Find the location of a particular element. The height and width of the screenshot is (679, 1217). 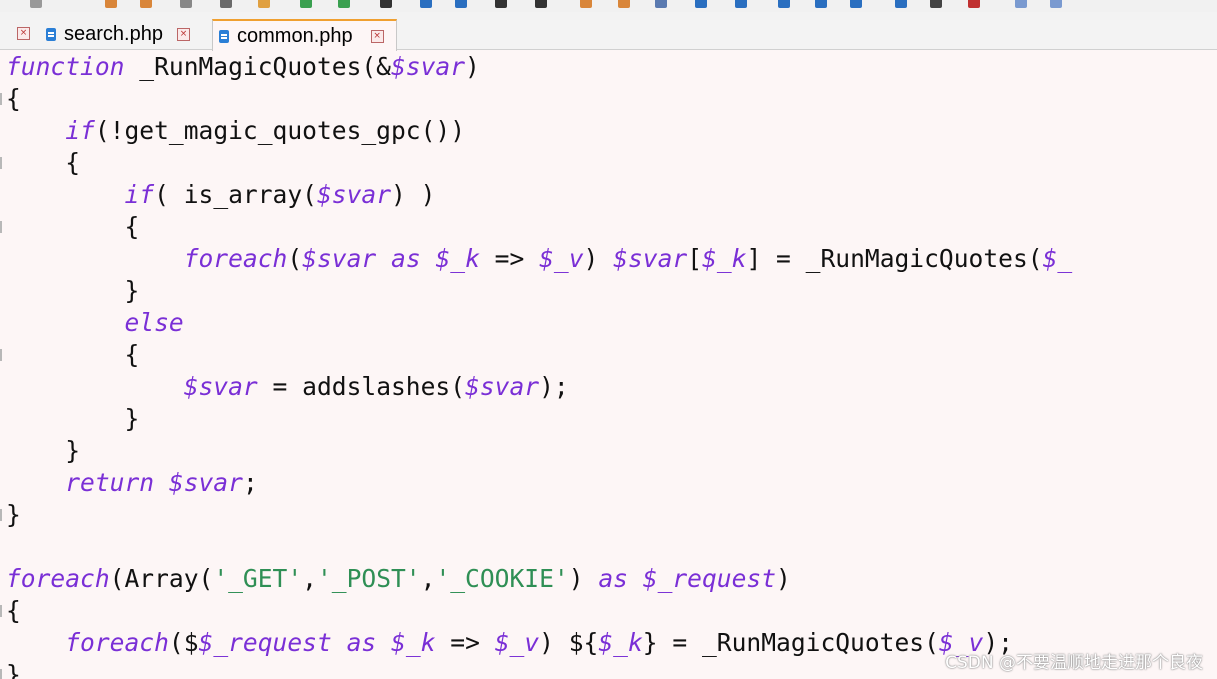

tab-common-php: common.php × is located at coordinates (304, 35).